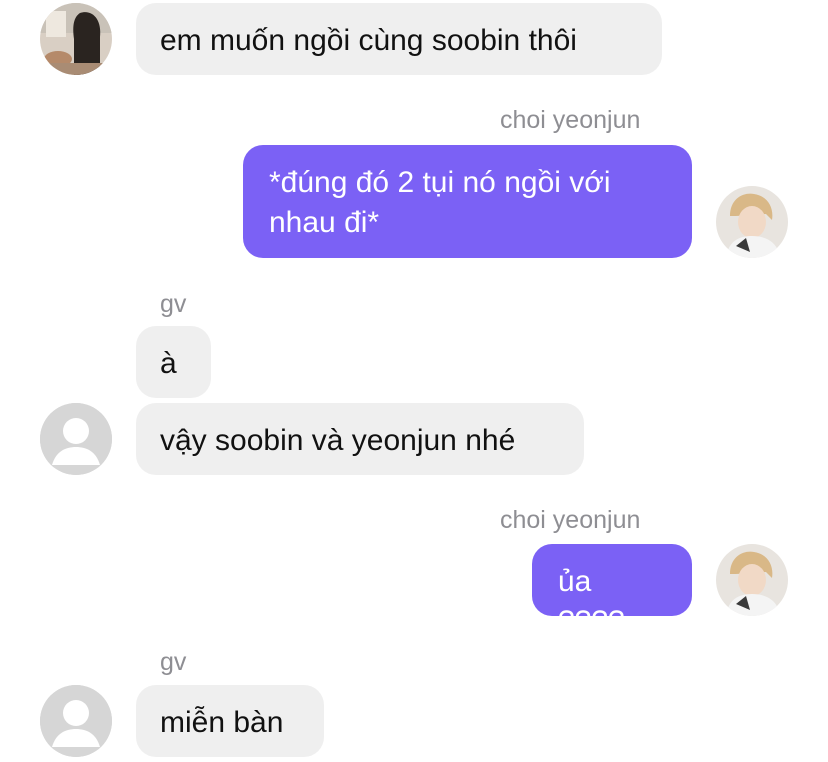  I want to click on message-text: miễn bàn, so click(222, 722).